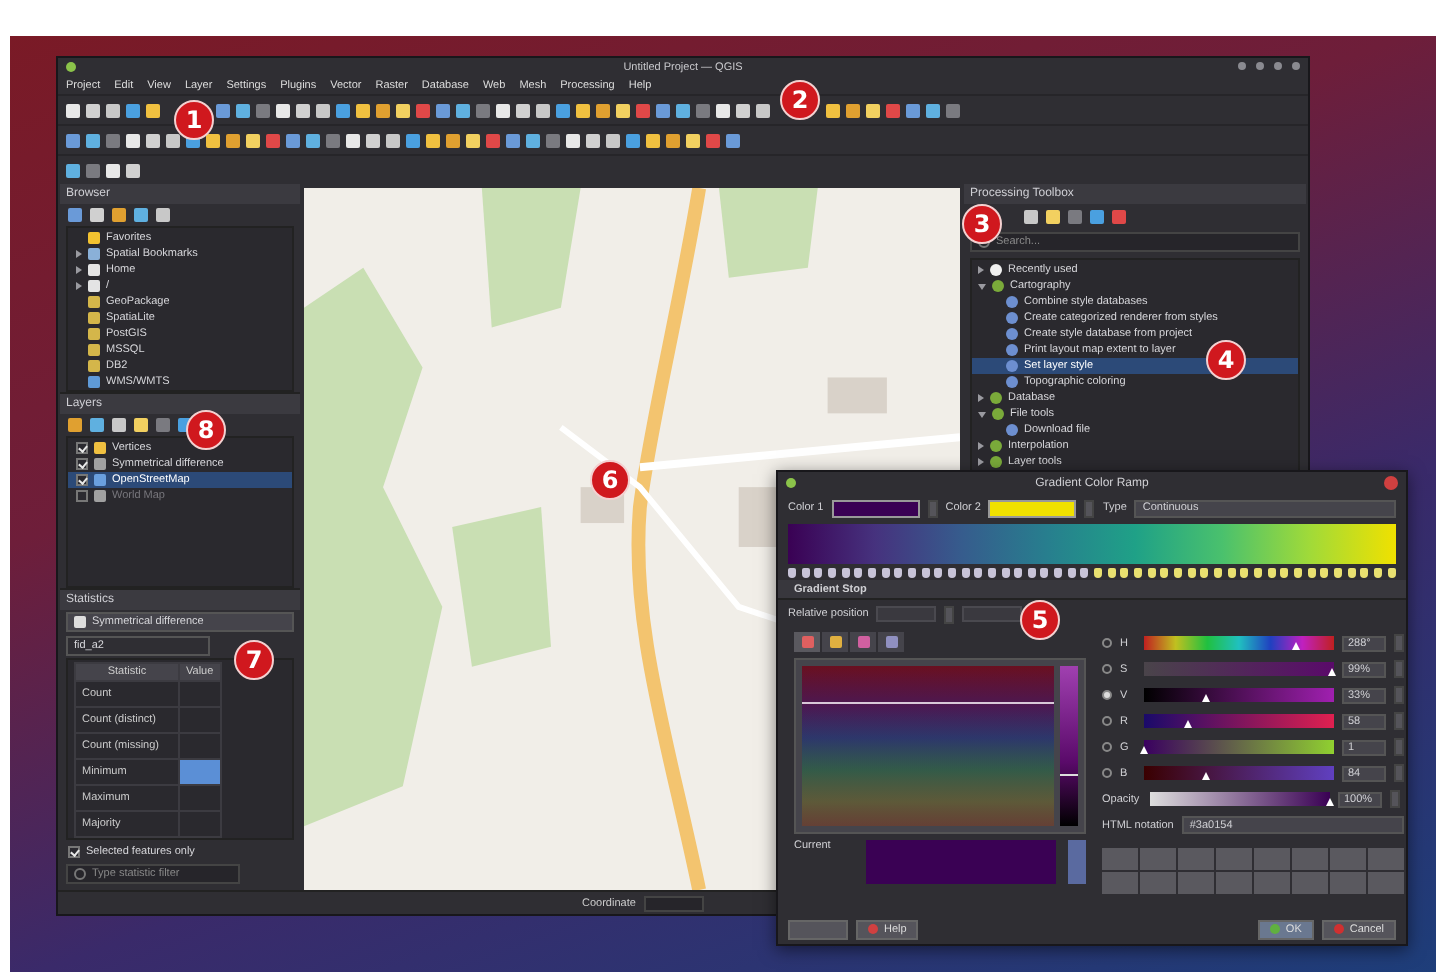 The width and height of the screenshot is (1444, 972). Describe the element at coordinates (992, 614) in the screenshot. I see `stop-color-field` at that location.